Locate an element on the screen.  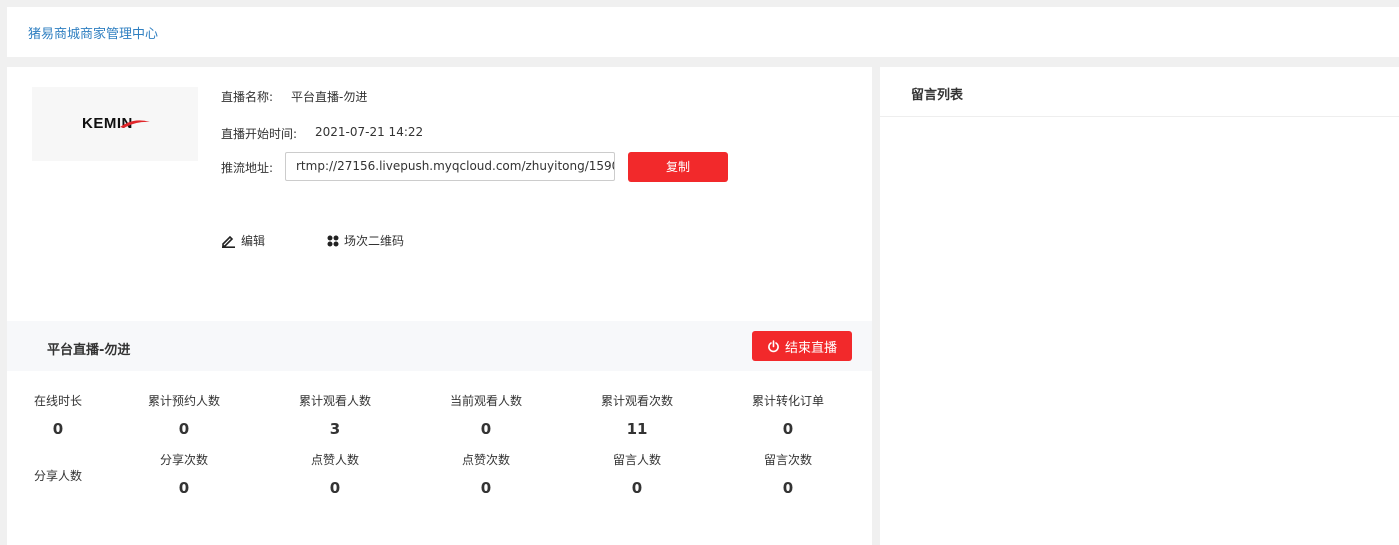
push-url-label: 推流地址: is located at coordinates (247, 168).